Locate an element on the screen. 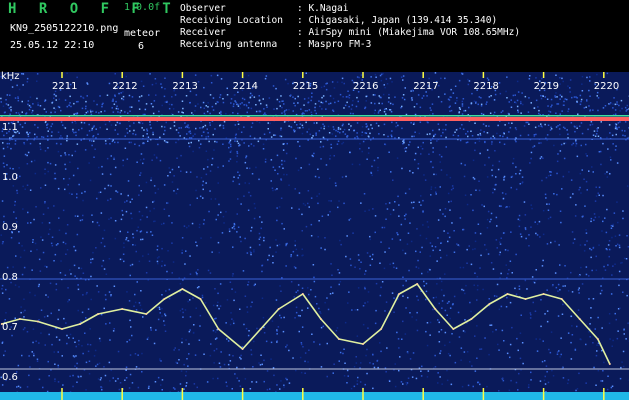 Image resolution: width=629 pixels, height=400 pixels. carrier-edge is located at coordinates (314, 116).